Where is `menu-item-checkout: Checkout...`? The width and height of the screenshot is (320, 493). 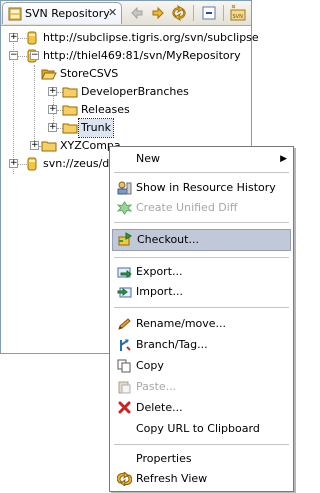
menu-item-checkout: Checkout... is located at coordinates (201, 240).